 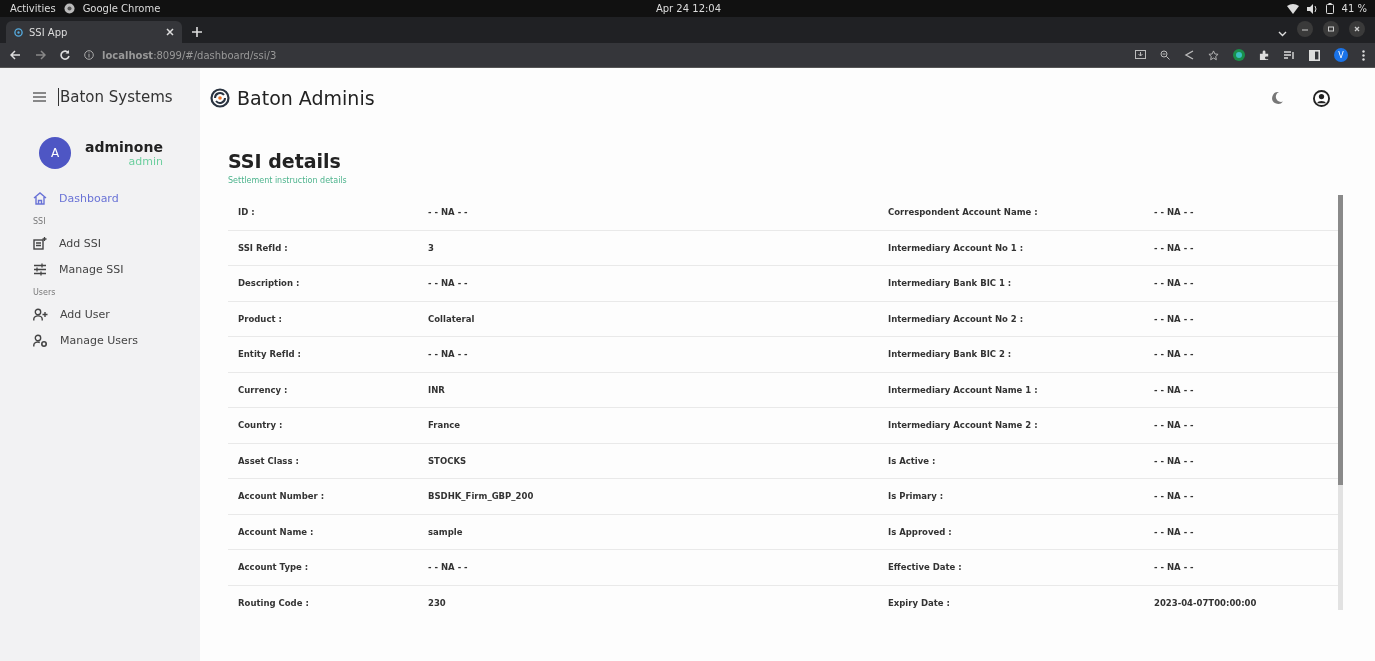 What do you see at coordinates (950, 354) in the screenshot?
I see `field-label: Intermediary Bank BIC 2 :` at bounding box center [950, 354].